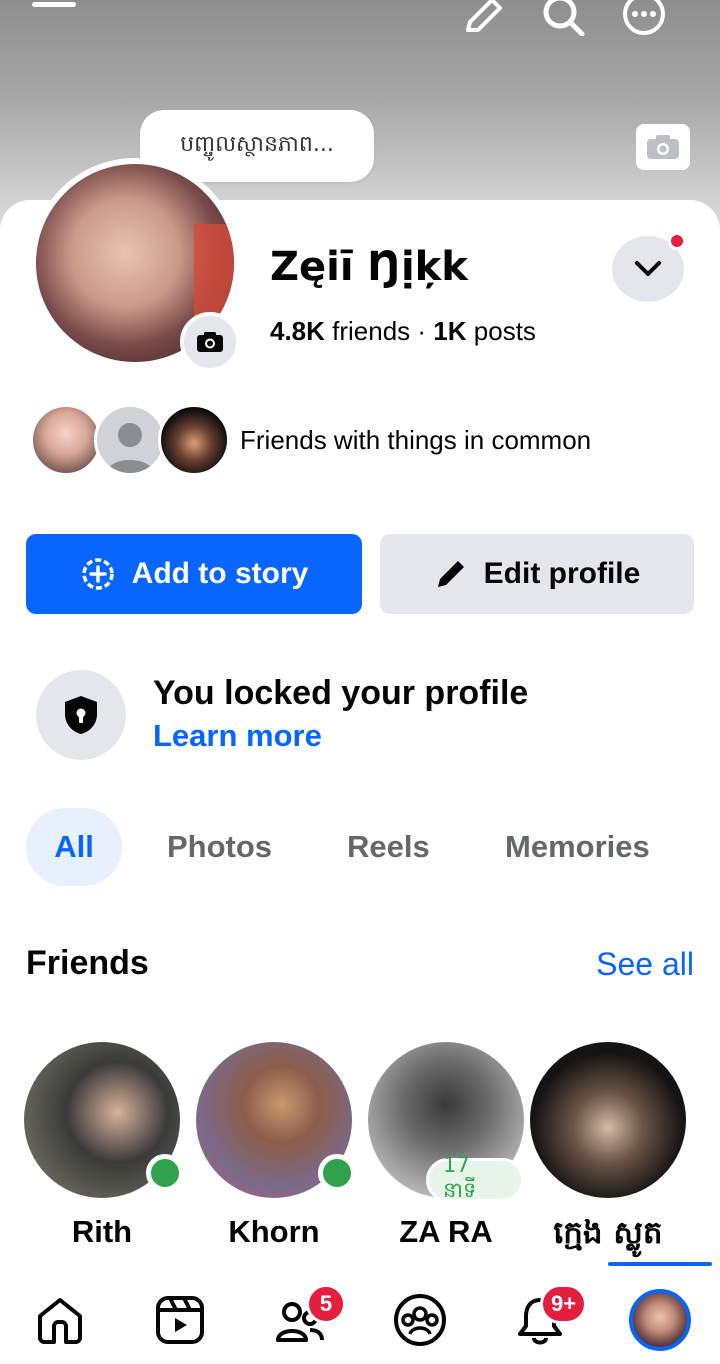 The image size is (720, 1364). What do you see at coordinates (102, 1231) in the screenshot?
I see `friend-name: Rith` at bounding box center [102, 1231].